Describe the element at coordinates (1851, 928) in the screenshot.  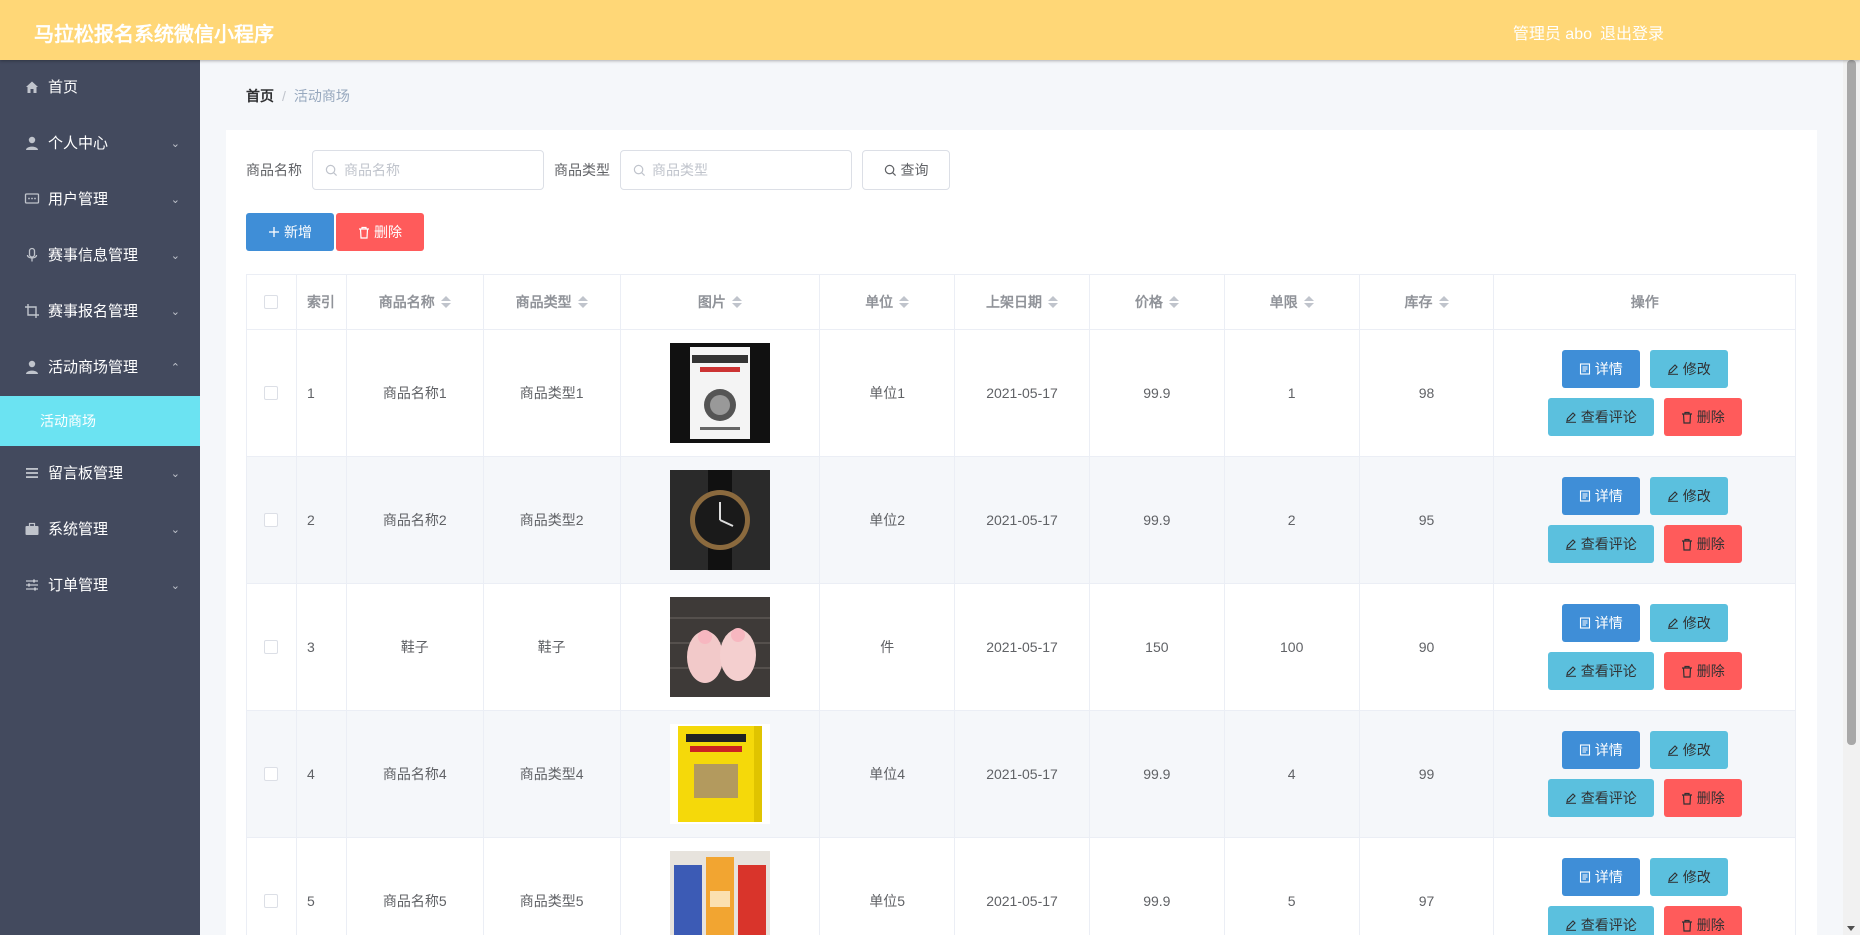
I see `scroll-down-arrow` at that location.